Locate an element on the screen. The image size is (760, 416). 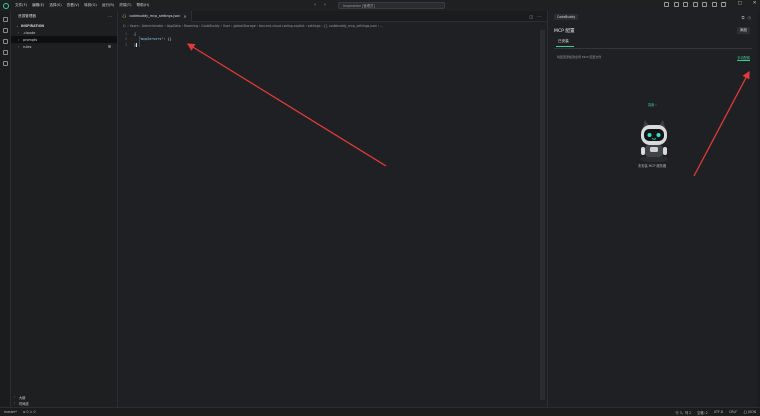
status-left: master* ⊗ 0 ⚠ 0 is located at coordinates (19, 412).